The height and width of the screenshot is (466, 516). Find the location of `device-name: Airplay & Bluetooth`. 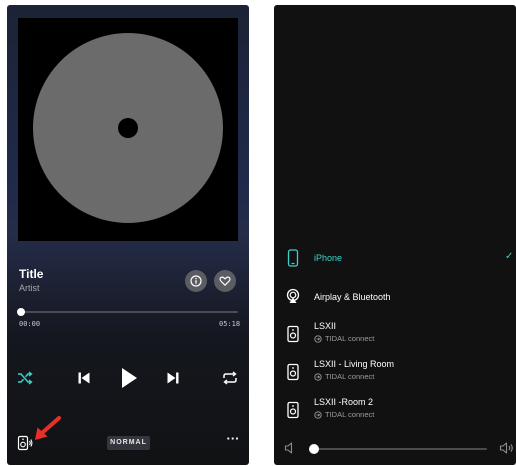

device-name: Airplay & Bluetooth is located at coordinates (352, 297).